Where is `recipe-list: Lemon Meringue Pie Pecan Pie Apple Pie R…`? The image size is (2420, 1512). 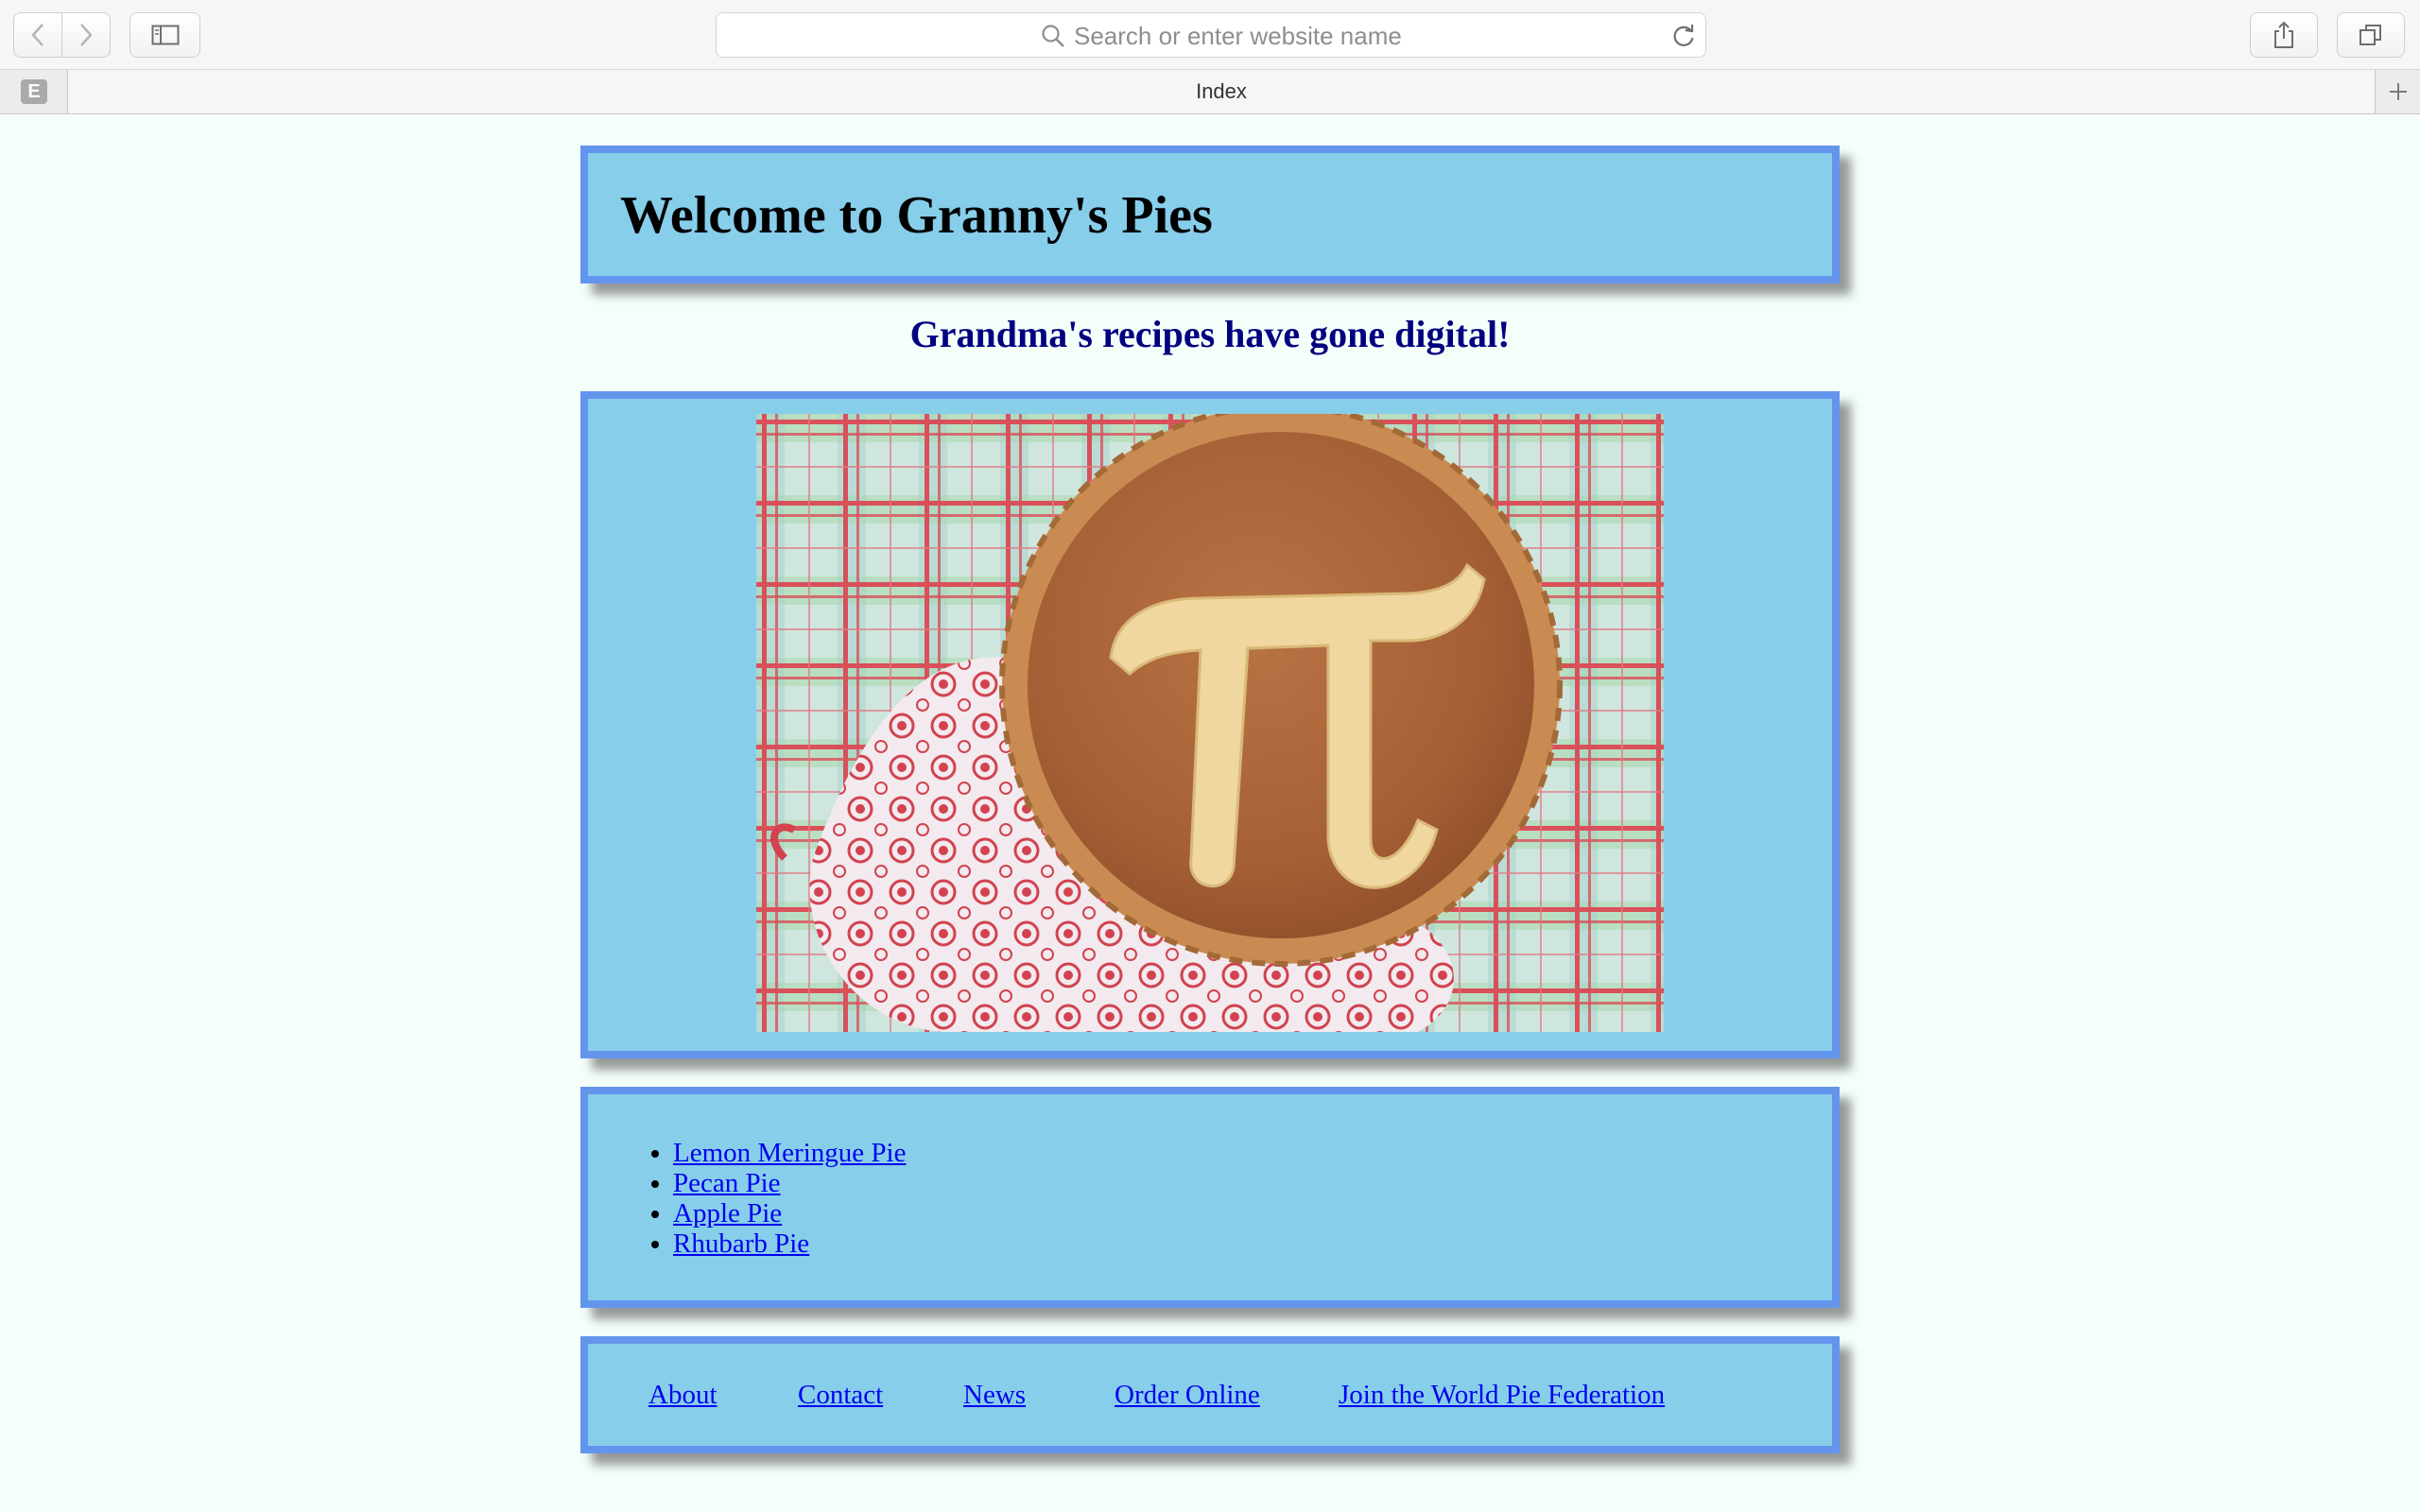 recipe-list: Lemon Meringue Pie Pecan Pie Apple Pie R… is located at coordinates (766, 1198).